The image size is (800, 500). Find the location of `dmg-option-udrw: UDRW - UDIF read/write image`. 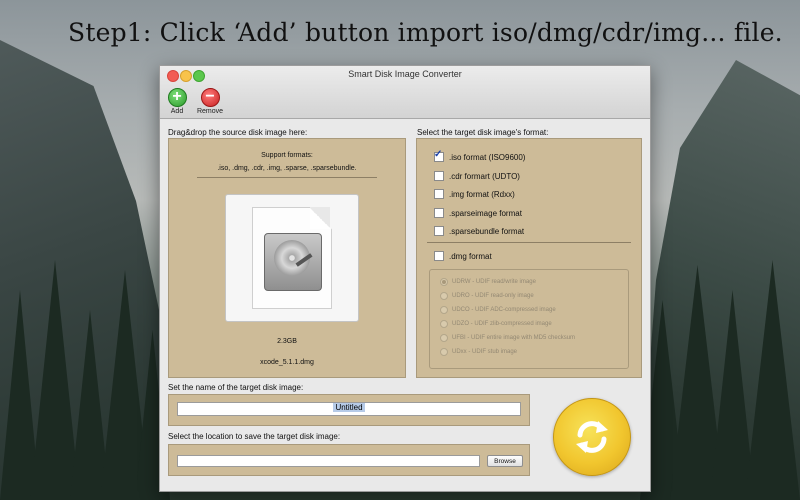

dmg-option-udrw: UDRW - UDIF read/write image is located at coordinates (488, 282).